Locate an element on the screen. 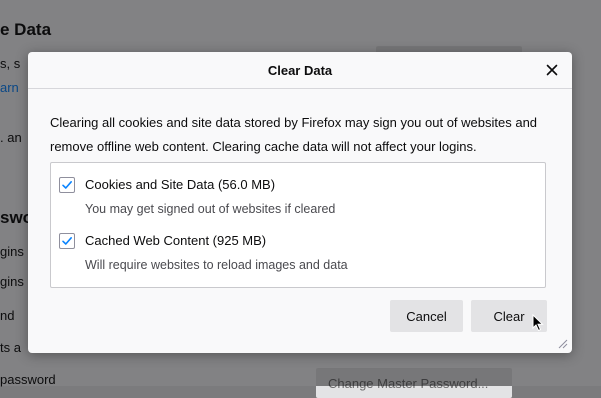 This screenshot has height=398, width=601. close-button is located at coordinates (552, 70).